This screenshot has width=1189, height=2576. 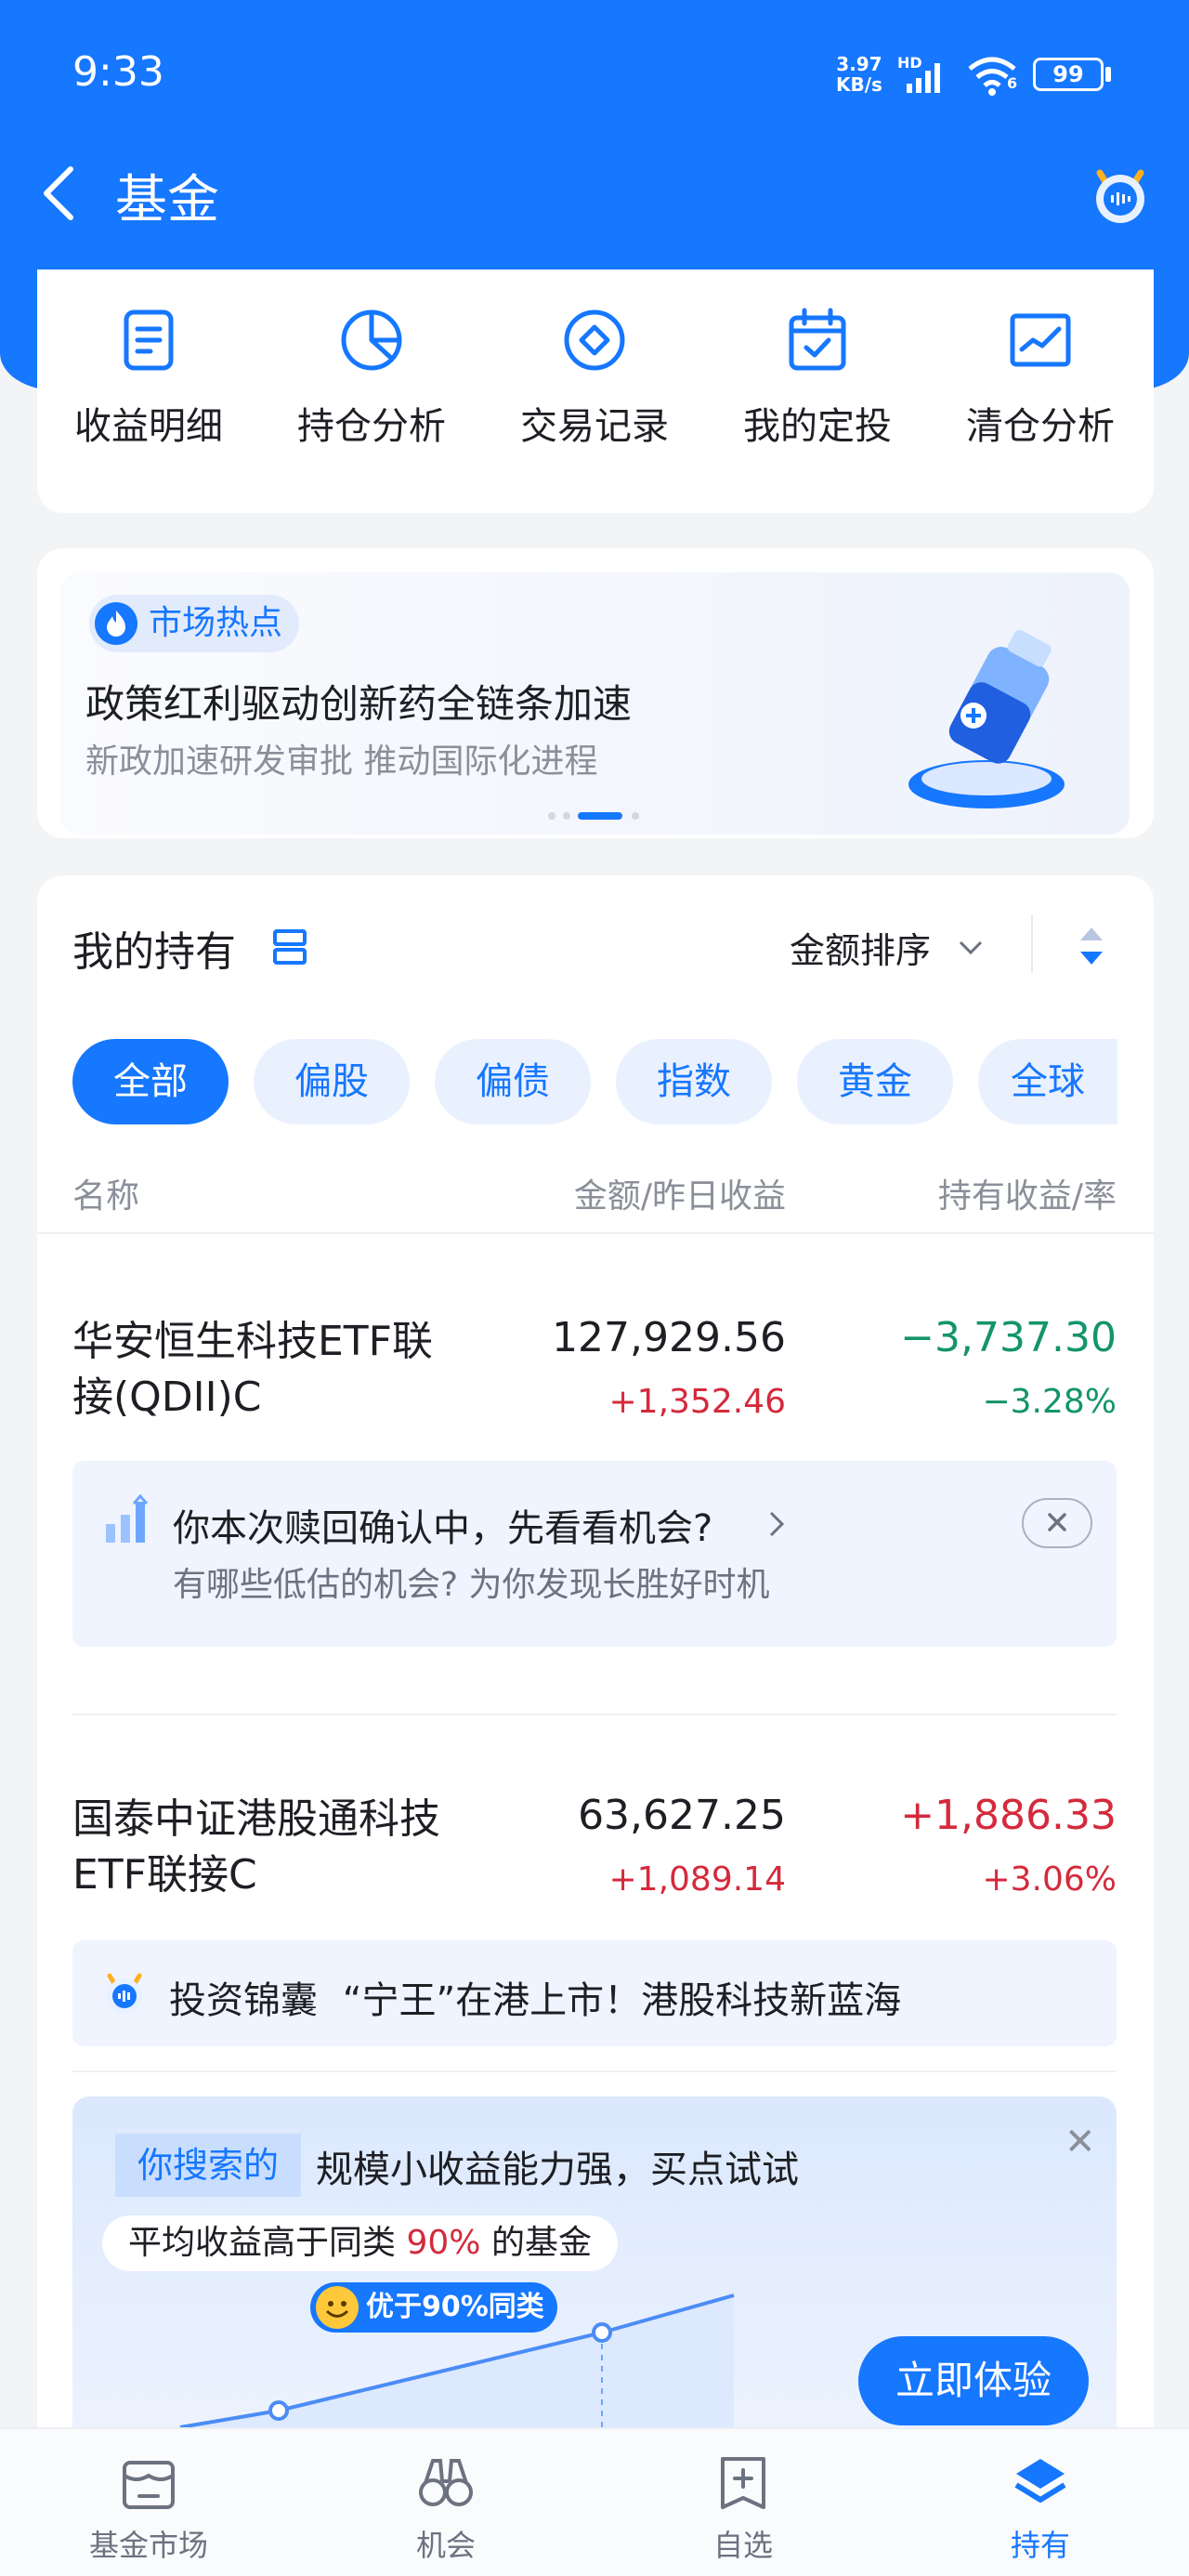 What do you see at coordinates (1048, 1081) in the screenshot?
I see `filter-chip-global: 全球` at bounding box center [1048, 1081].